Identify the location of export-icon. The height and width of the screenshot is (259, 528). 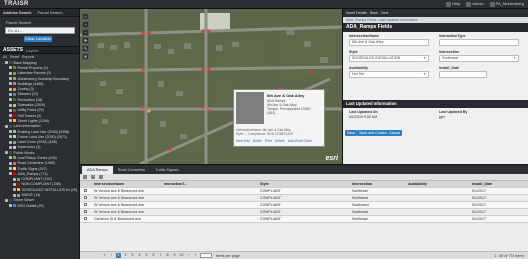
(85, 177).